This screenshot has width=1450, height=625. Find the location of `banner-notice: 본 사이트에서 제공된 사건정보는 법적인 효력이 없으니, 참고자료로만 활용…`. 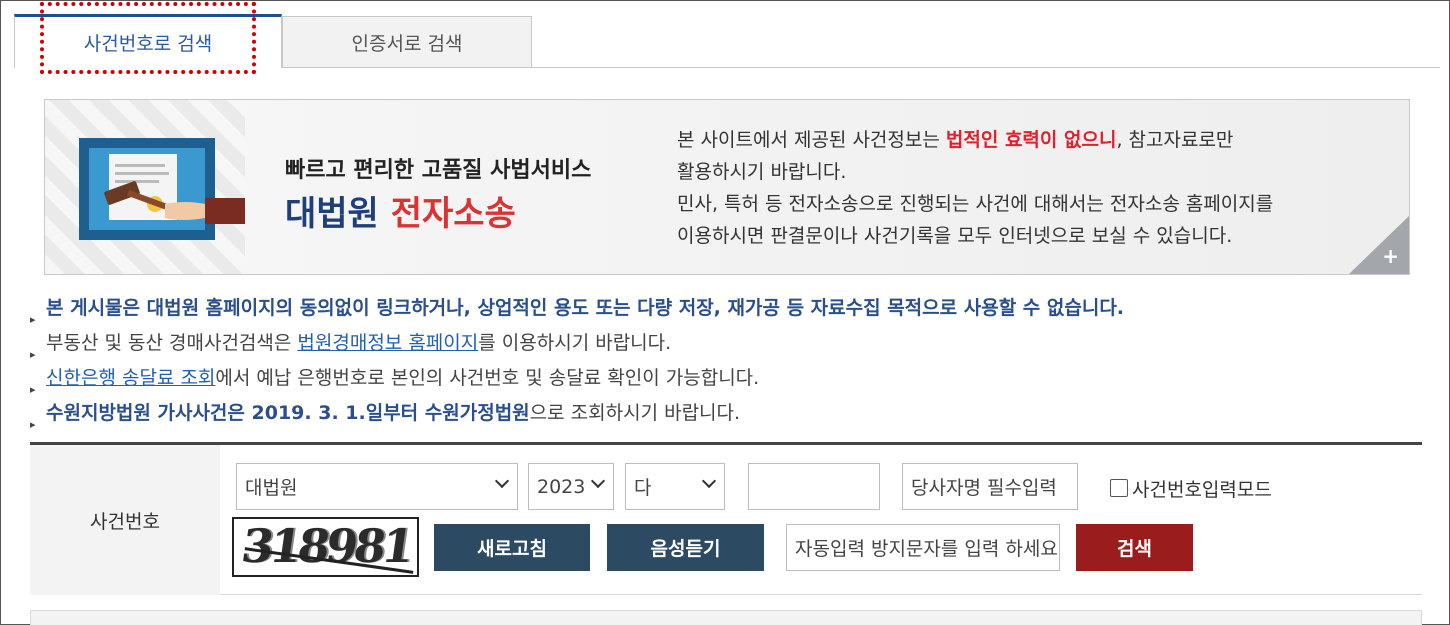

banner-notice: 본 사이트에서 제공된 사건정보는 법적인 효력이 없으니, 참고자료로만 활용… is located at coordinates (1027, 188).